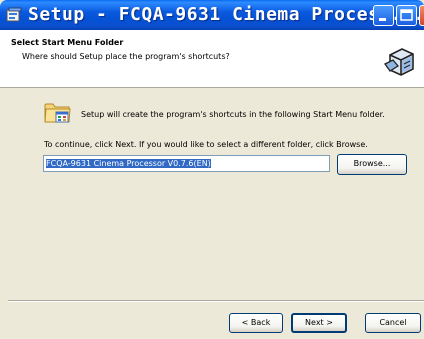 The width and height of the screenshot is (424, 339). I want to click on minimize-icon, so click(382, 19).